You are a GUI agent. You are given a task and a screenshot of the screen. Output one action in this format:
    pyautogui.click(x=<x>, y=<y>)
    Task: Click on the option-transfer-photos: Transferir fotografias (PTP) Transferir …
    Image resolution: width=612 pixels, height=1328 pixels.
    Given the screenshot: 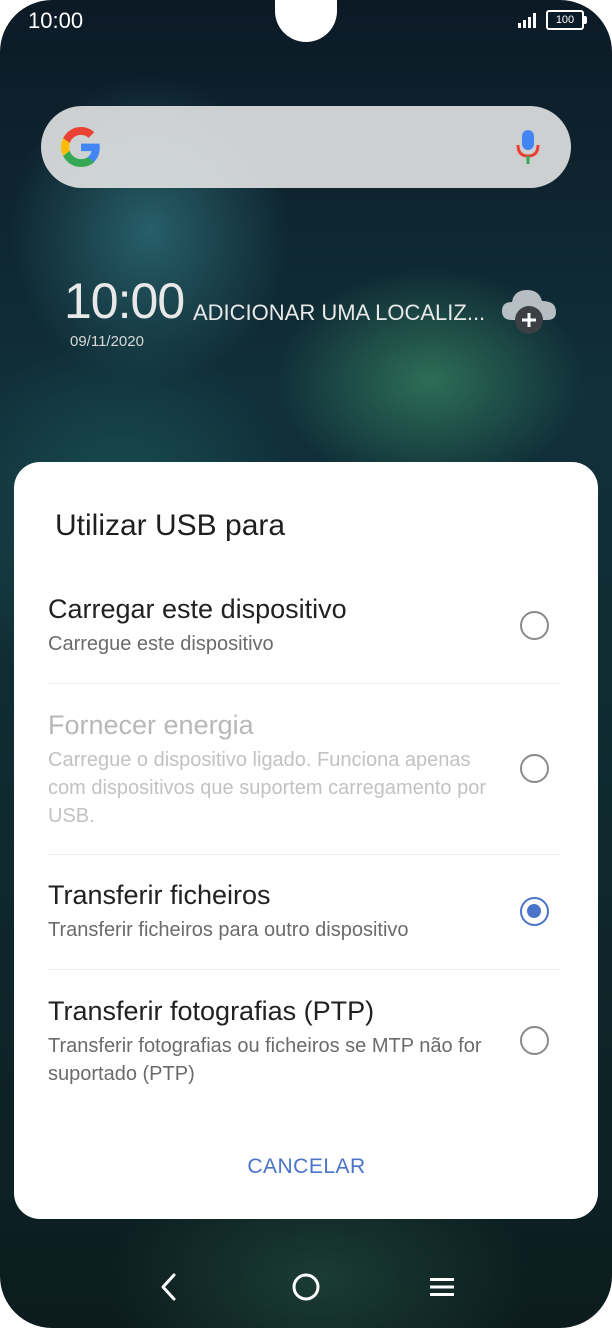 What is the action you would take?
    pyautogui.click(x=270, y=1041)
    